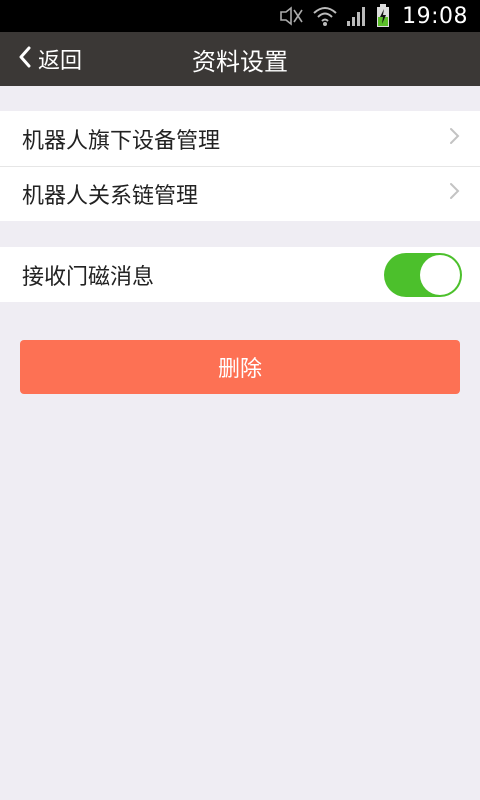 Image resolution: width=480 pixels, height=800 pixels. What do you see at coordinates (25, 59) in the screenshot?
I see `chevron-left-icon` at bounding box center [25, 59].